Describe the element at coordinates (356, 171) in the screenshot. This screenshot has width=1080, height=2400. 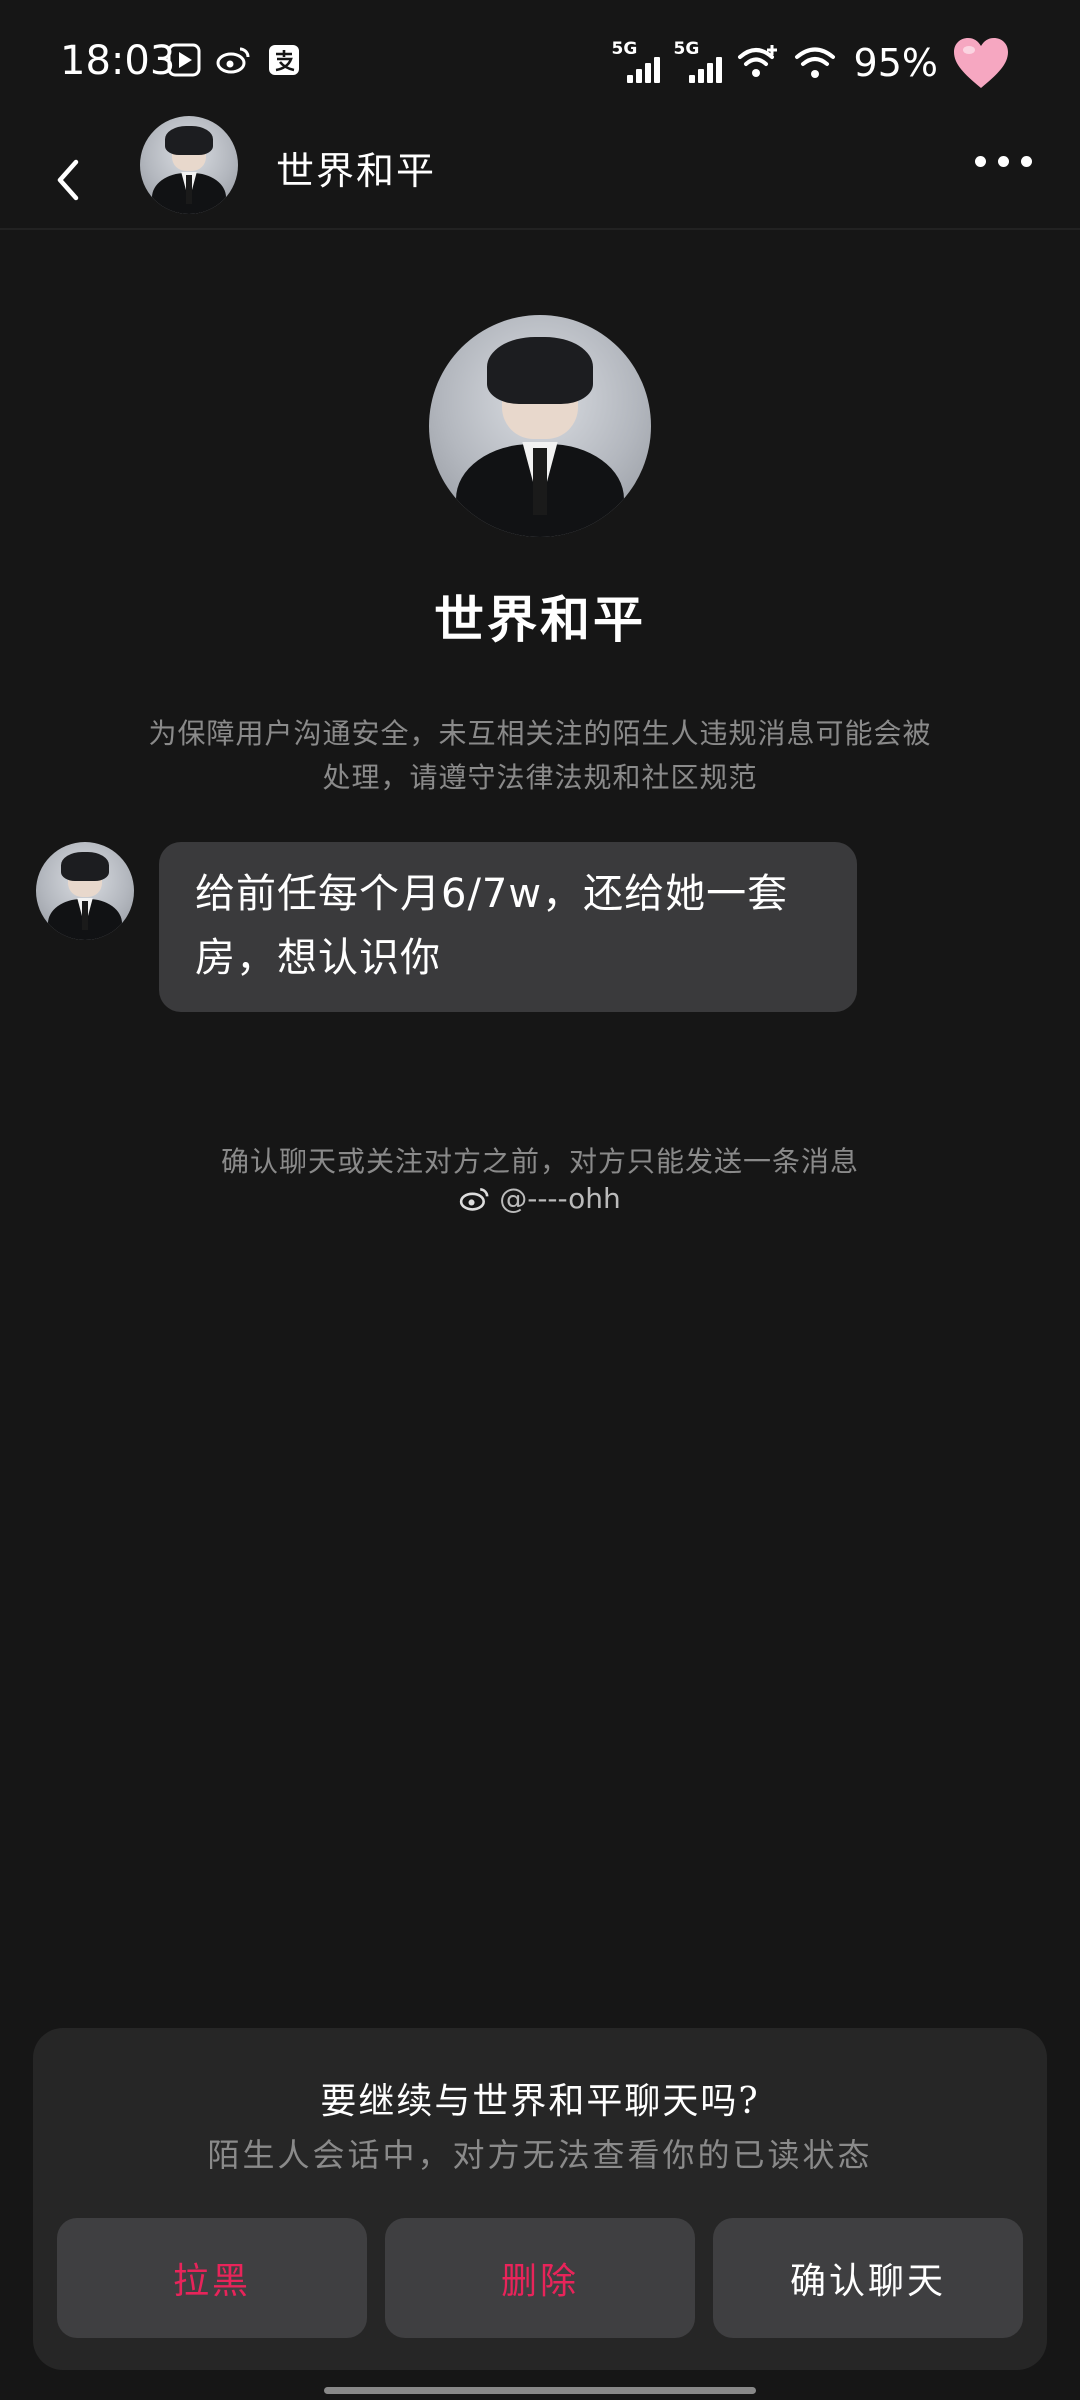
I see `header-title: 世界和平` at that location.